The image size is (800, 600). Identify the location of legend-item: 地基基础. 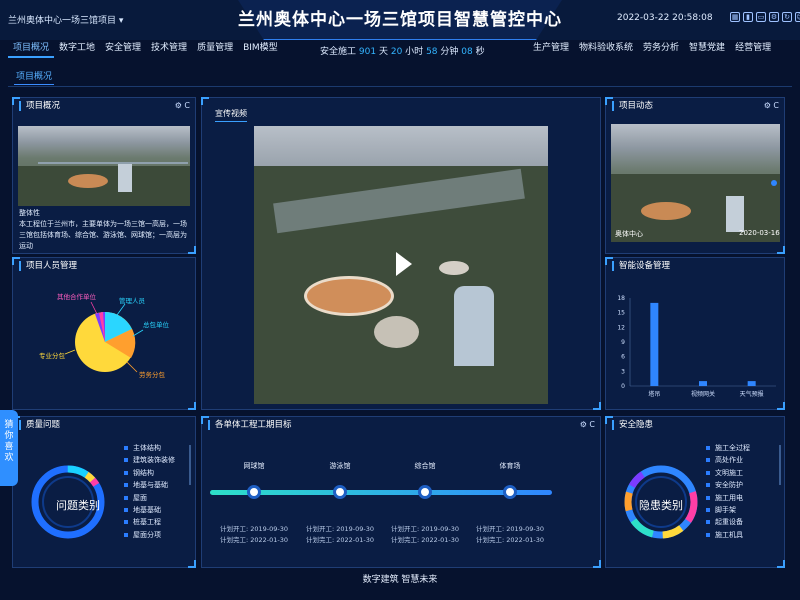
(149, 510).